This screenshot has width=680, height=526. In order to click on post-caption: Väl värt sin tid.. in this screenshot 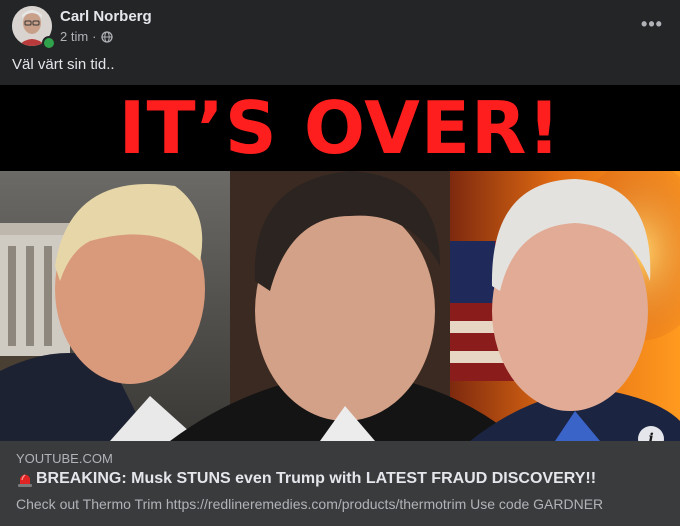, I will do `click(63, 64)`.